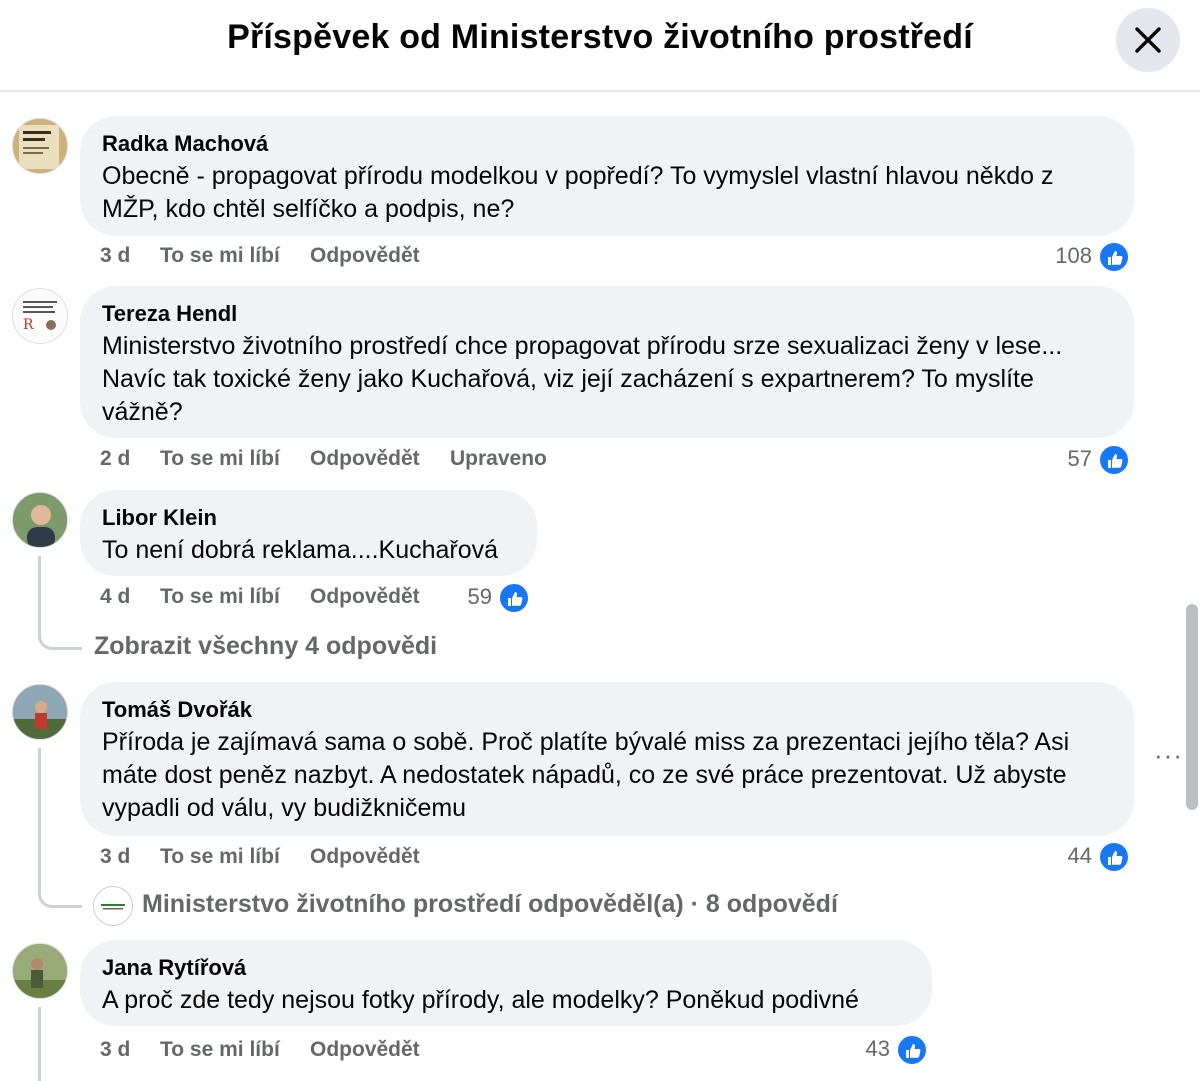 This screenshot has height=1081, width=1200. Describe the element at coordinates (607, 144) in the screenshot. I see `comment-author: Radka Machová` at that location.